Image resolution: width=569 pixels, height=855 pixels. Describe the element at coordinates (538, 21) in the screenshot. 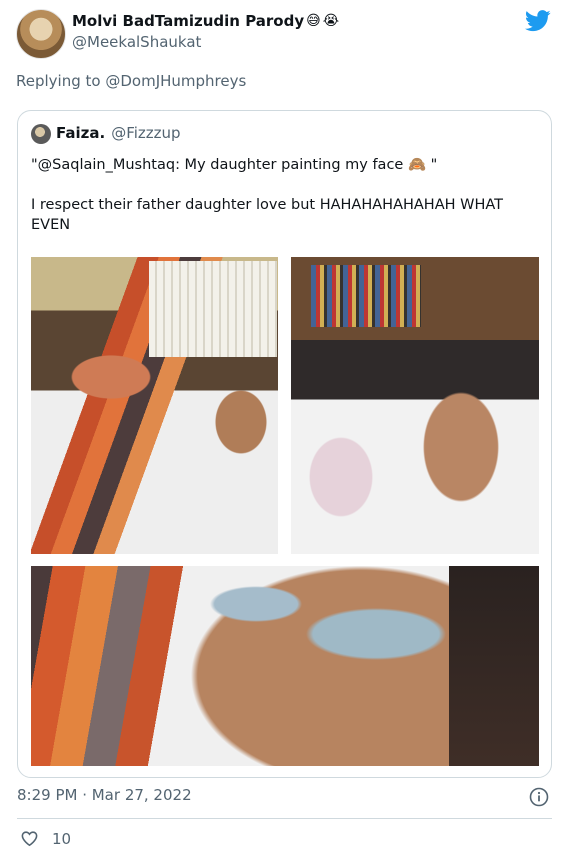

I see `twitter-bird-icon` at that location.